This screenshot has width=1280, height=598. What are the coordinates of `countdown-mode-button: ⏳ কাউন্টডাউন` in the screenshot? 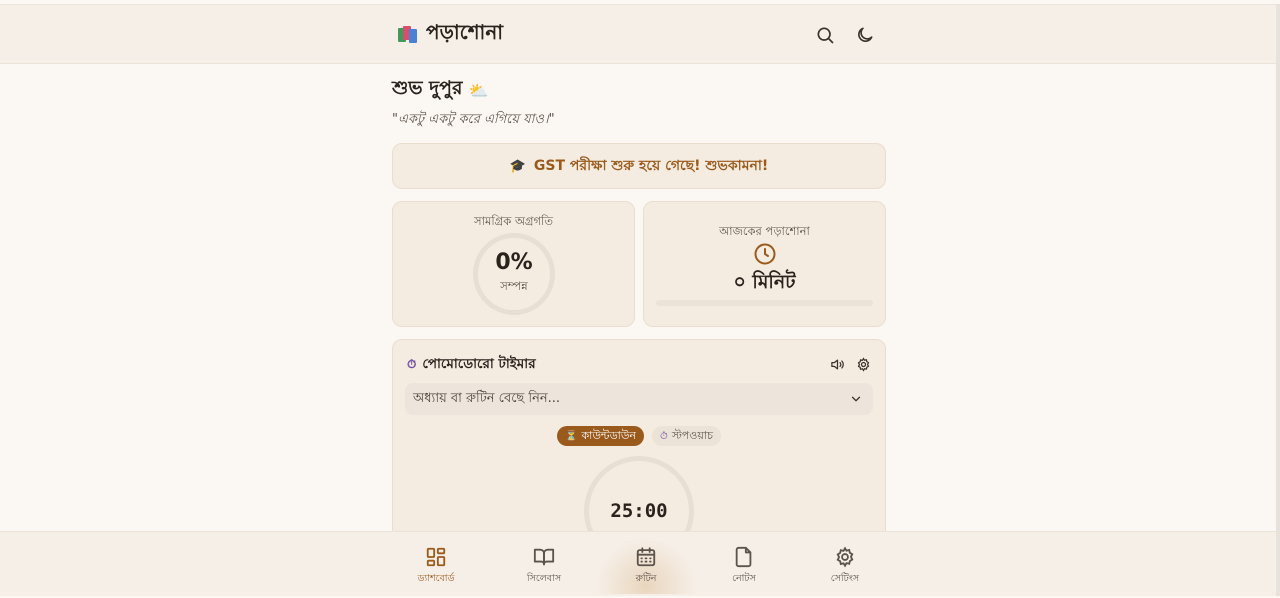 It's located at (600, 436).